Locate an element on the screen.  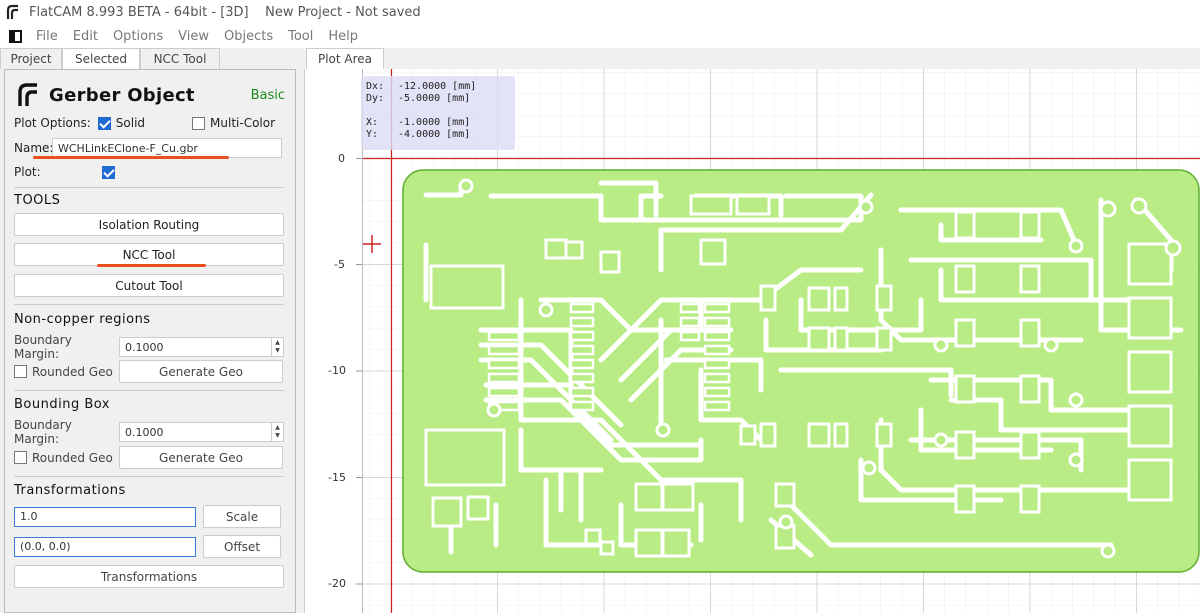
y-tick-label: -15 is located at coordinates (337, 477).